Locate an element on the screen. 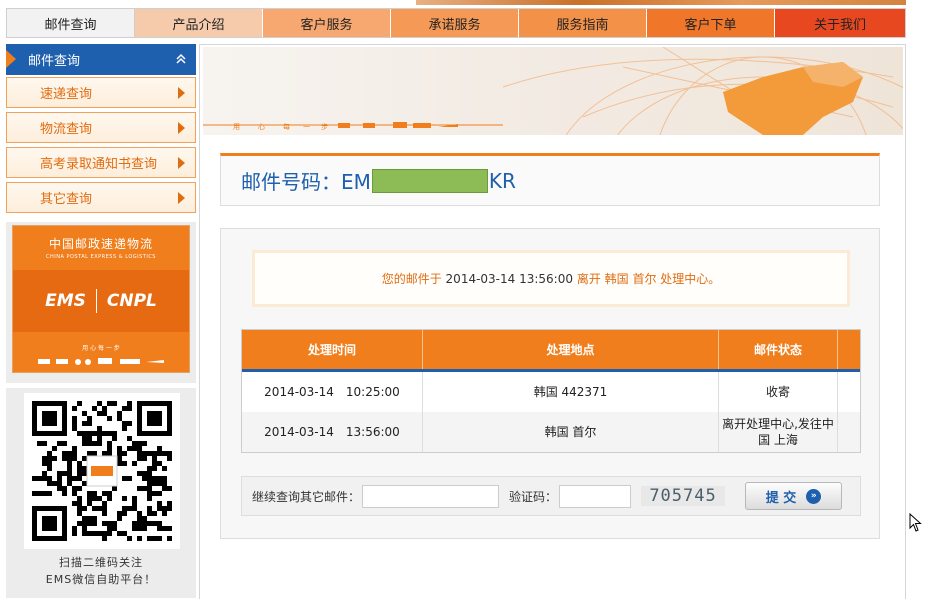  qr-code-icon is located at coordinates (102, 471).